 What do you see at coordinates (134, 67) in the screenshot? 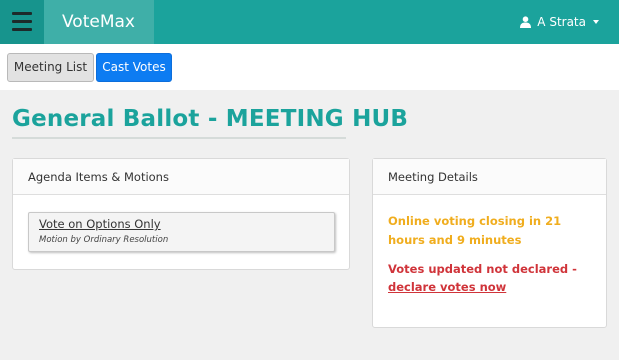
I see `tab-cast-votes: Cast Votes` at bounding box center [134, 67].